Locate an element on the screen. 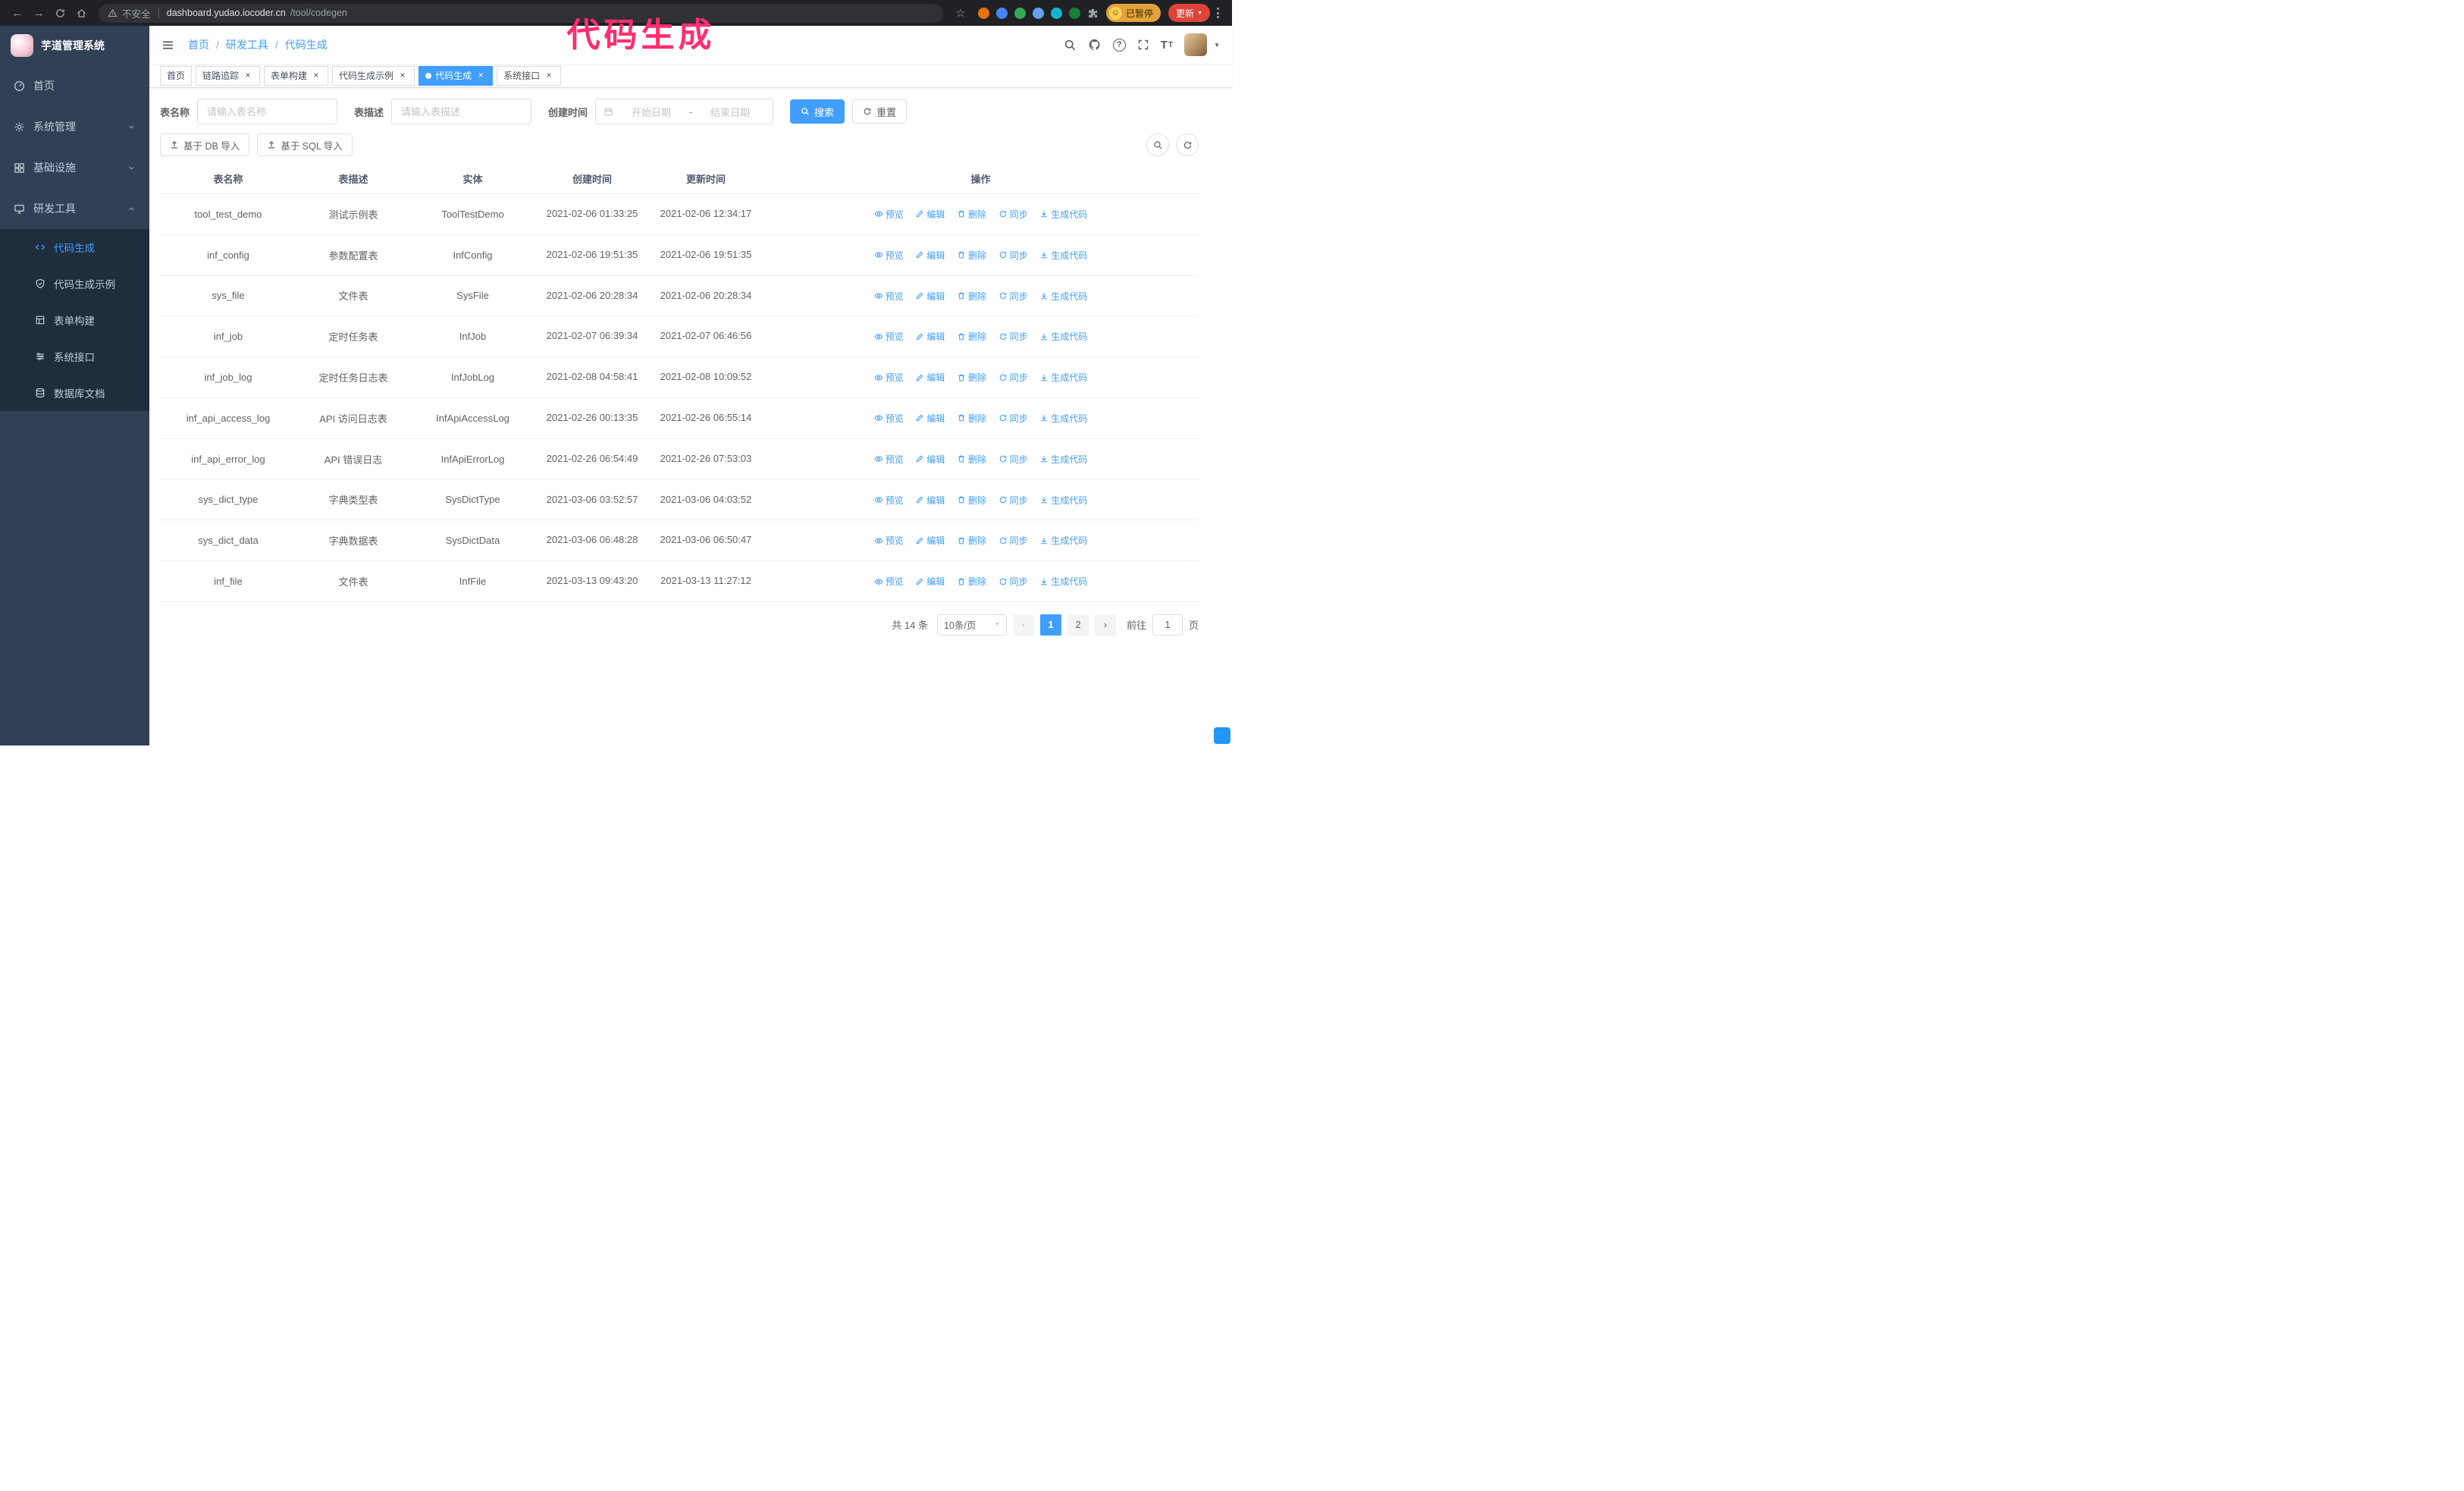  browser-menu-icon is located at coordinates (1218, 13).